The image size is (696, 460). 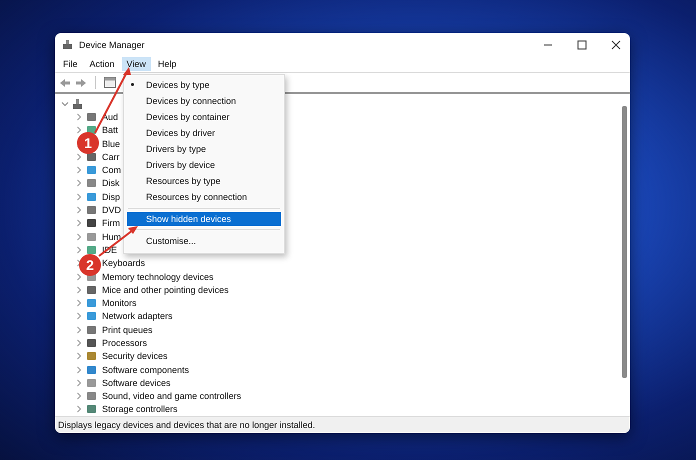 I want to click on tree-item: Disp, so click(x=111, y=197).